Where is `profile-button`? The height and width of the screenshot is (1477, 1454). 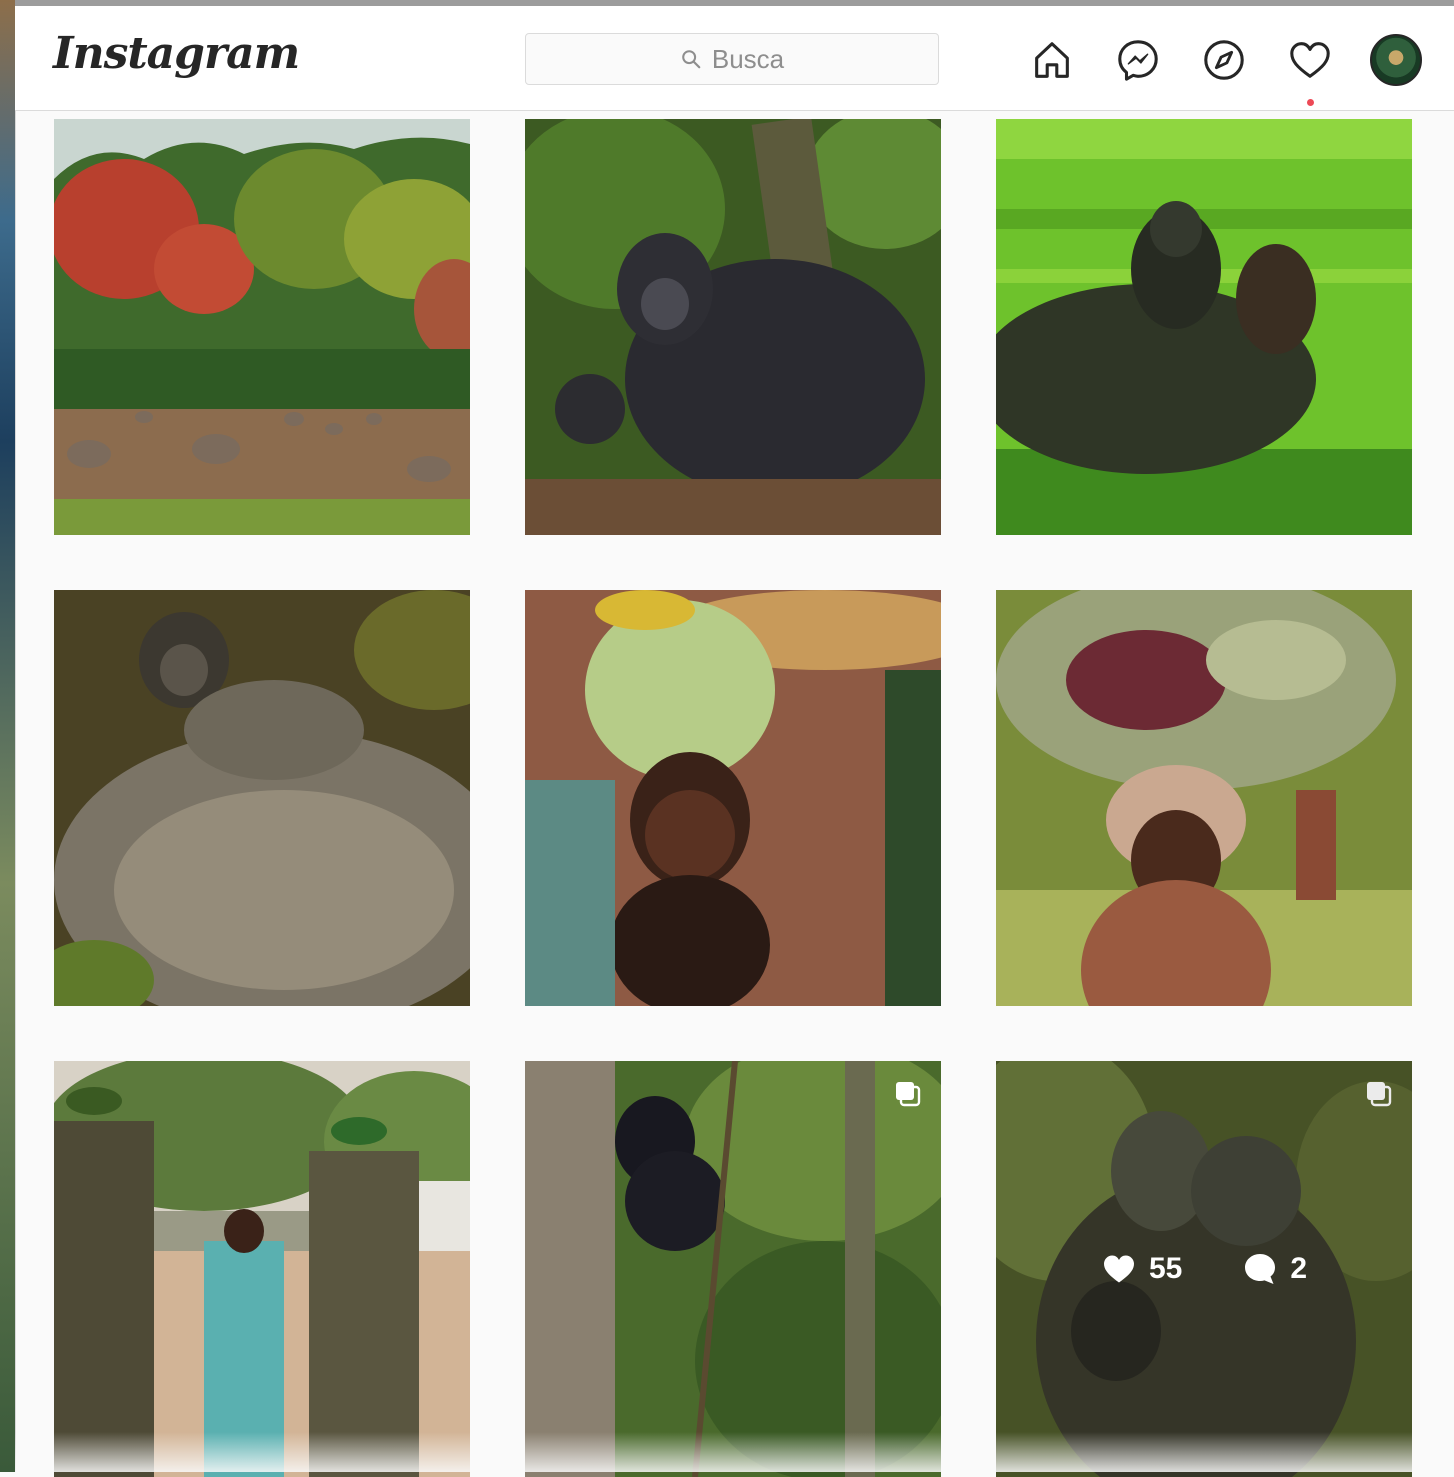 profile-button is located at coordinates (1396, 60).